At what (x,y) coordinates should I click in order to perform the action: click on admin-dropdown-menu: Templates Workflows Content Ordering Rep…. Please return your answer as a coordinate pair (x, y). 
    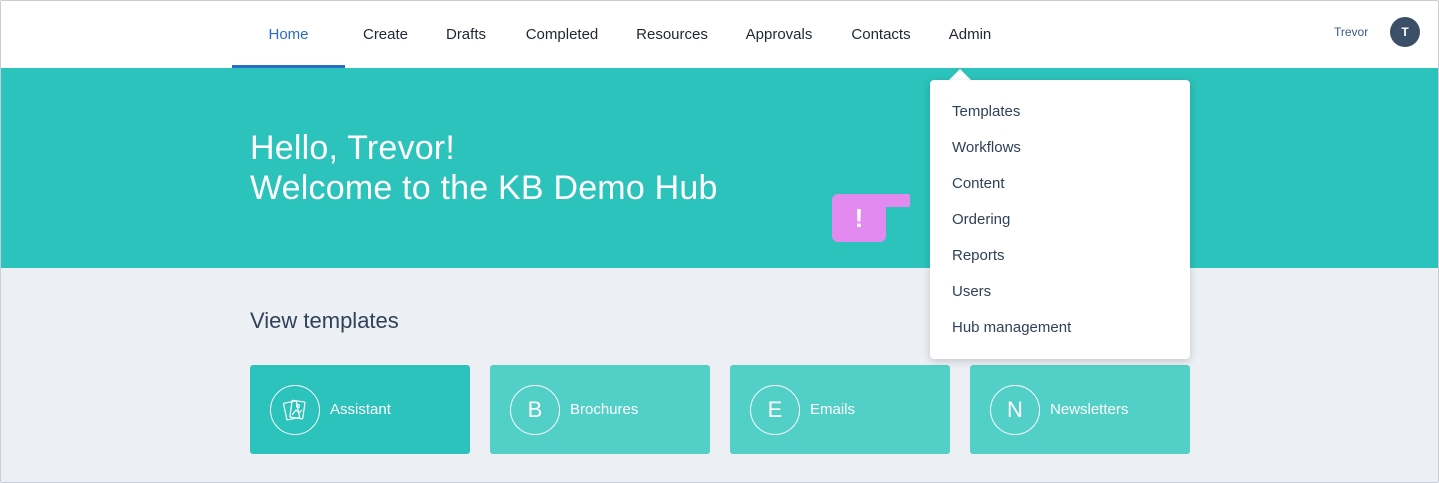
    Looking at the image, I should click on (1060, 219).